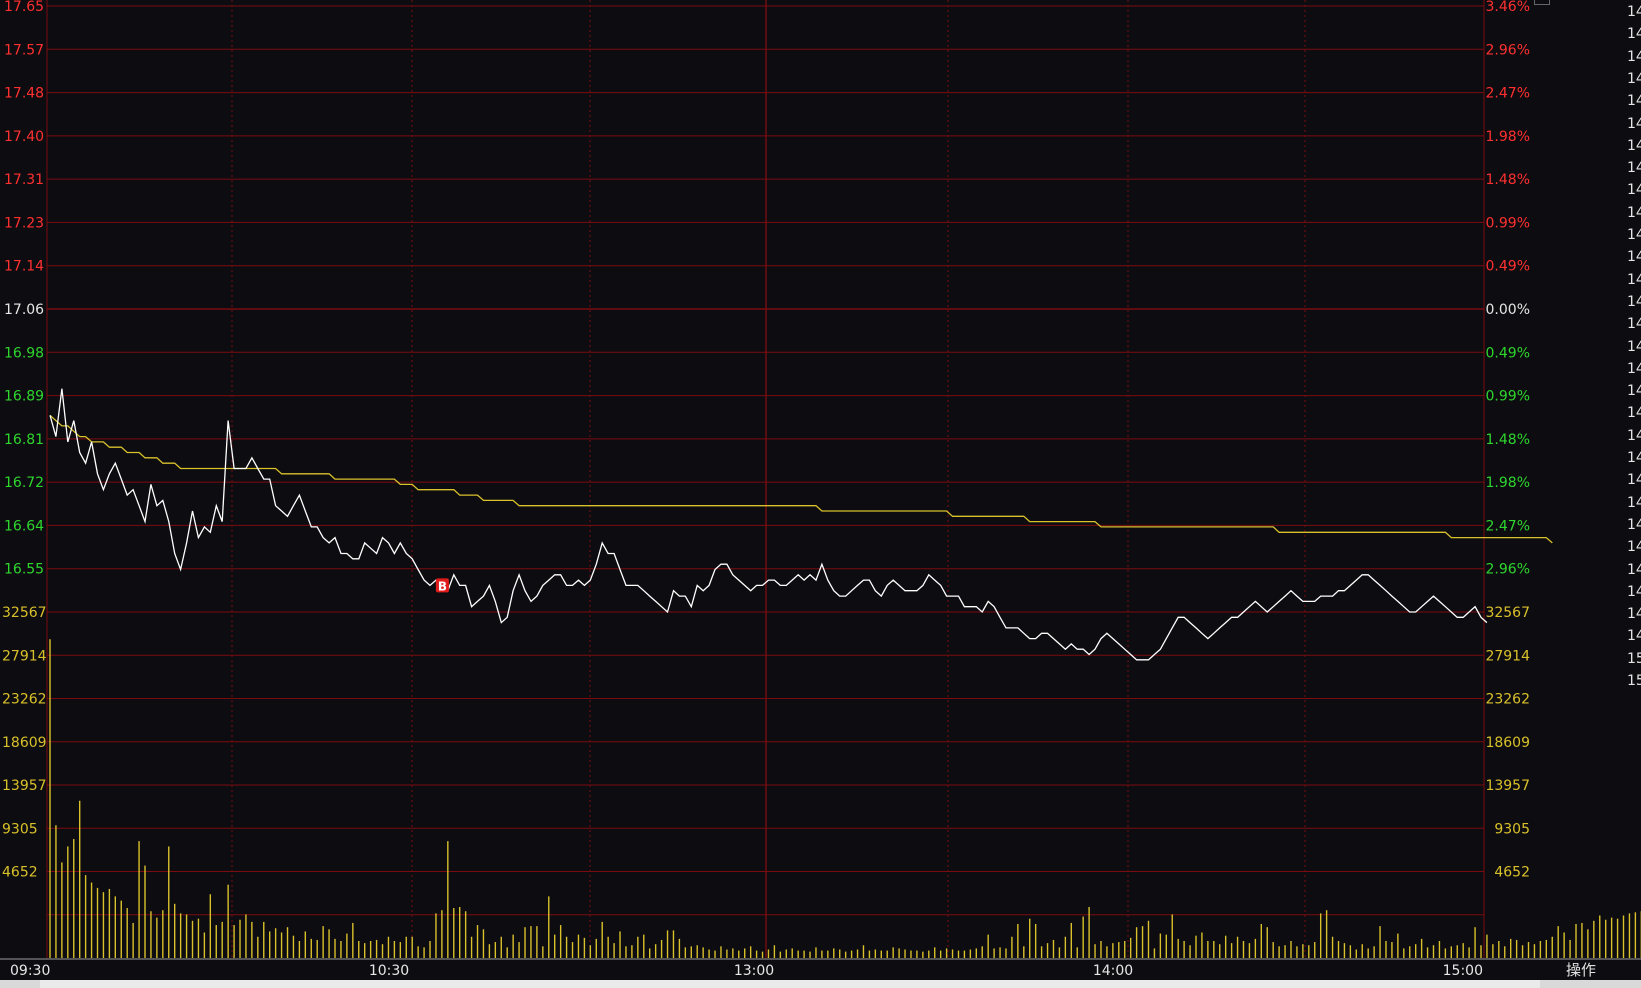  I want to click on volume-tick-label-left: 23262, so click(24, 700).